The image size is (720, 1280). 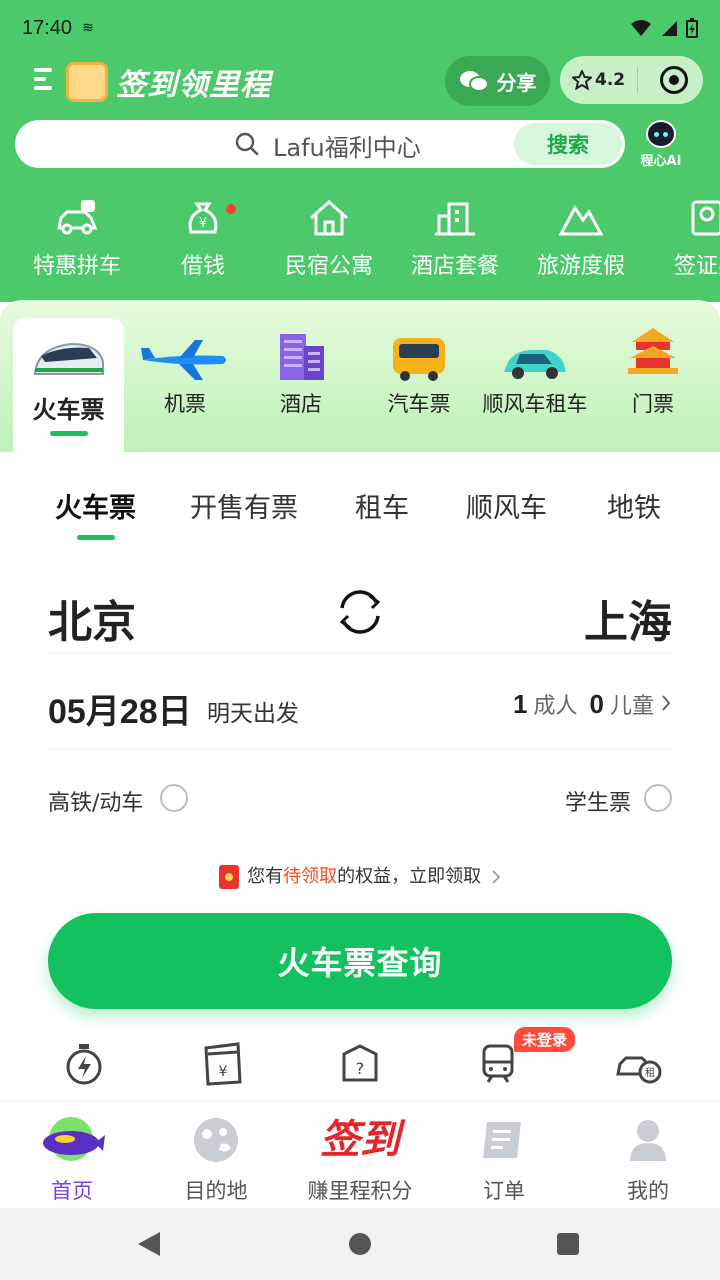 I want to click on nav-orders: 订单, so click(x=504, y=1159).